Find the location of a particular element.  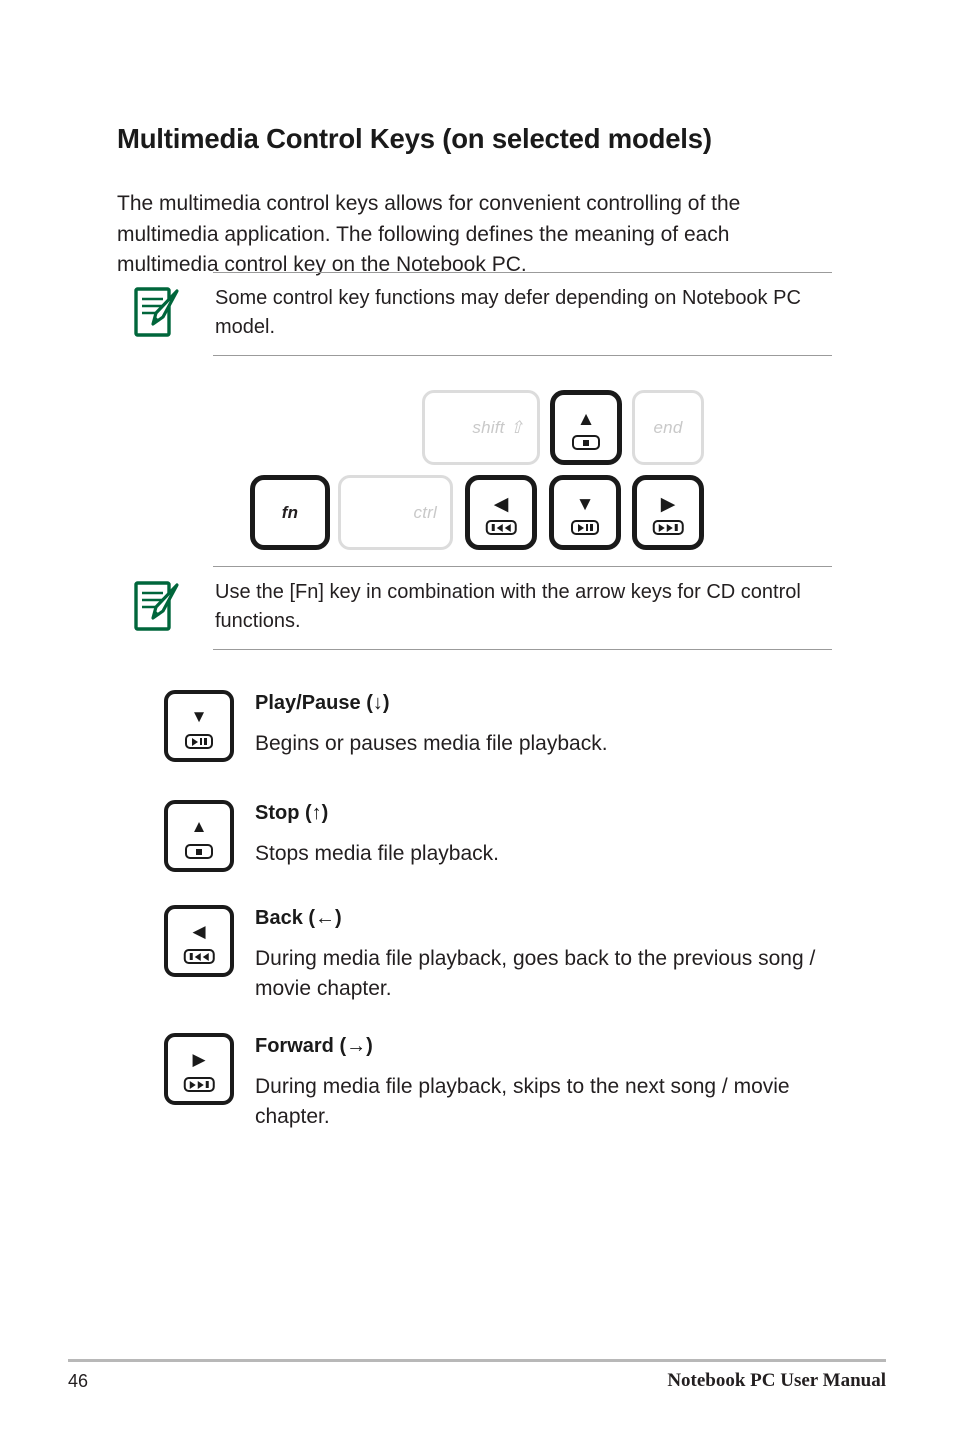

entry-key-icon-play-pause: ▼ is located at coordinates (199, 726).